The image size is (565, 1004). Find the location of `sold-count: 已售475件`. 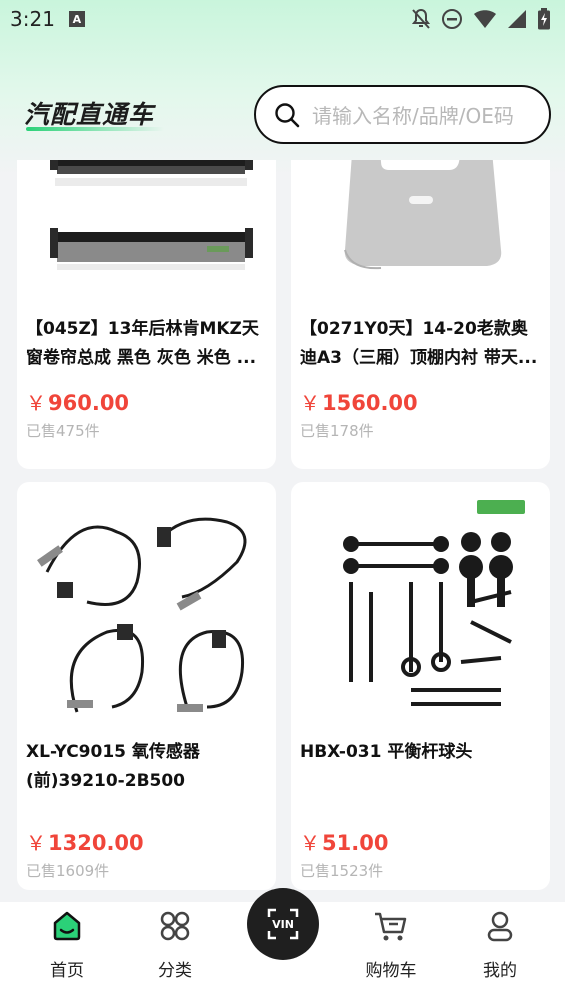

sold-count: 已售475件 is located at coordinates (63, 431).